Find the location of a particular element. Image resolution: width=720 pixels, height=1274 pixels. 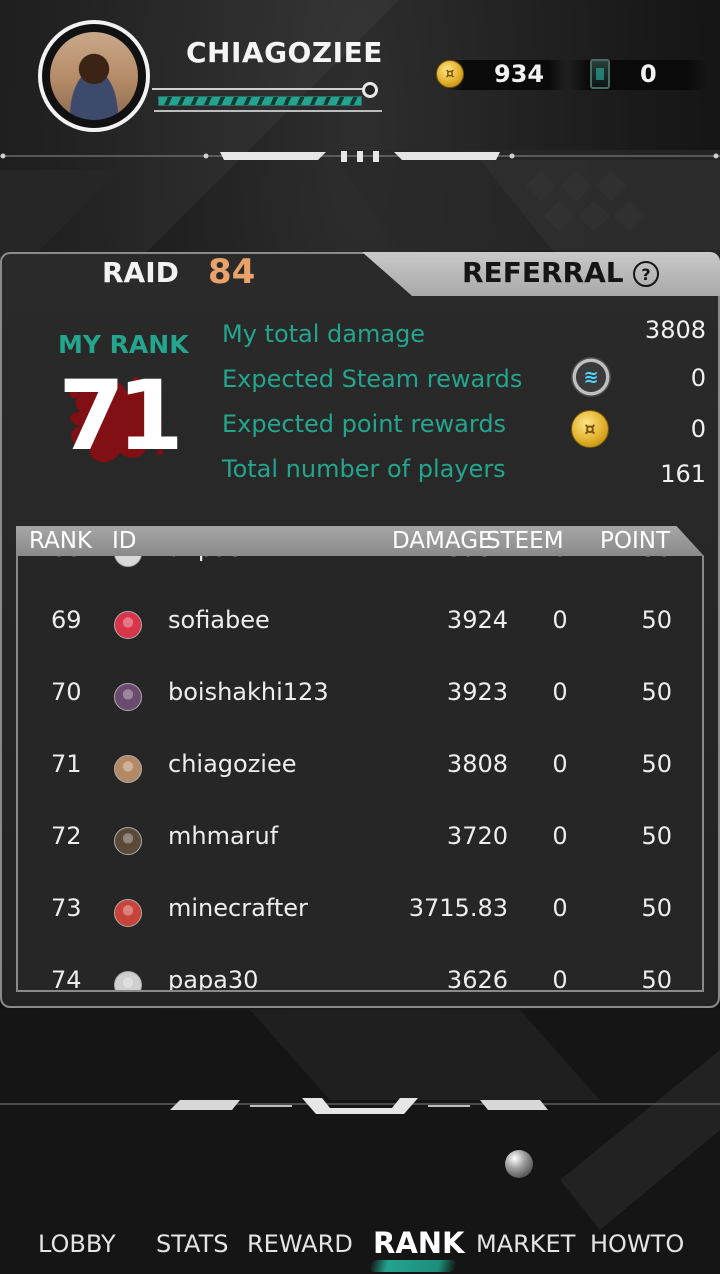

xp-bar-knob is located at coordinates (370, 90).